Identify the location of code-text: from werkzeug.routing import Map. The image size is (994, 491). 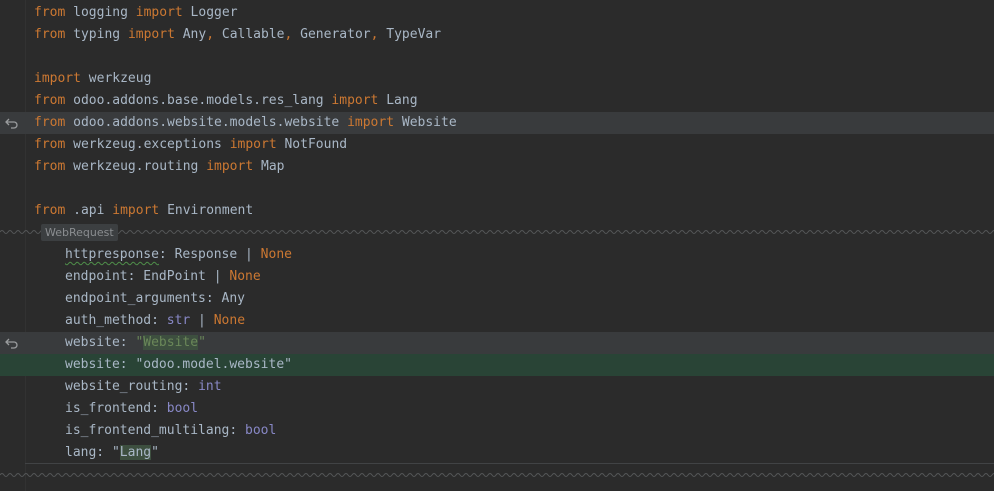
(159, 167).